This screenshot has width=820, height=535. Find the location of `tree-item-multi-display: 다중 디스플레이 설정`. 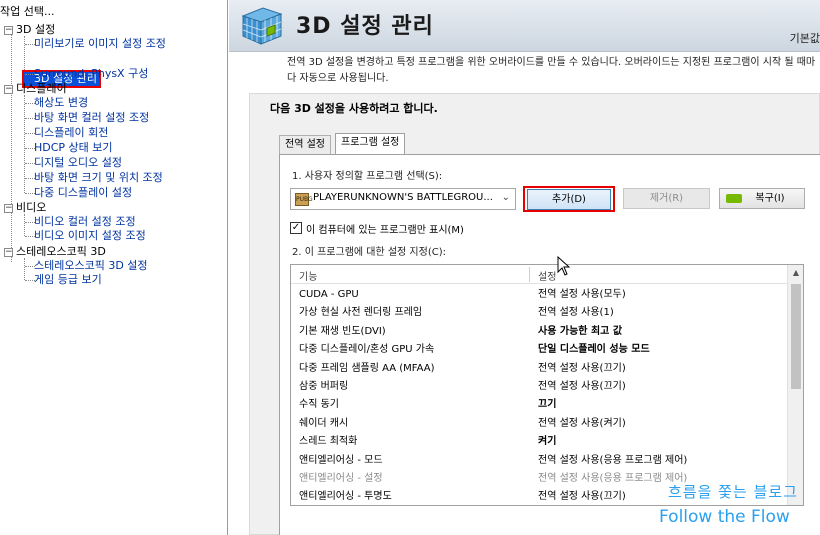

tree-item-multi-display: 다중 디스플레이 설정 is located at coordinates (83, 192).